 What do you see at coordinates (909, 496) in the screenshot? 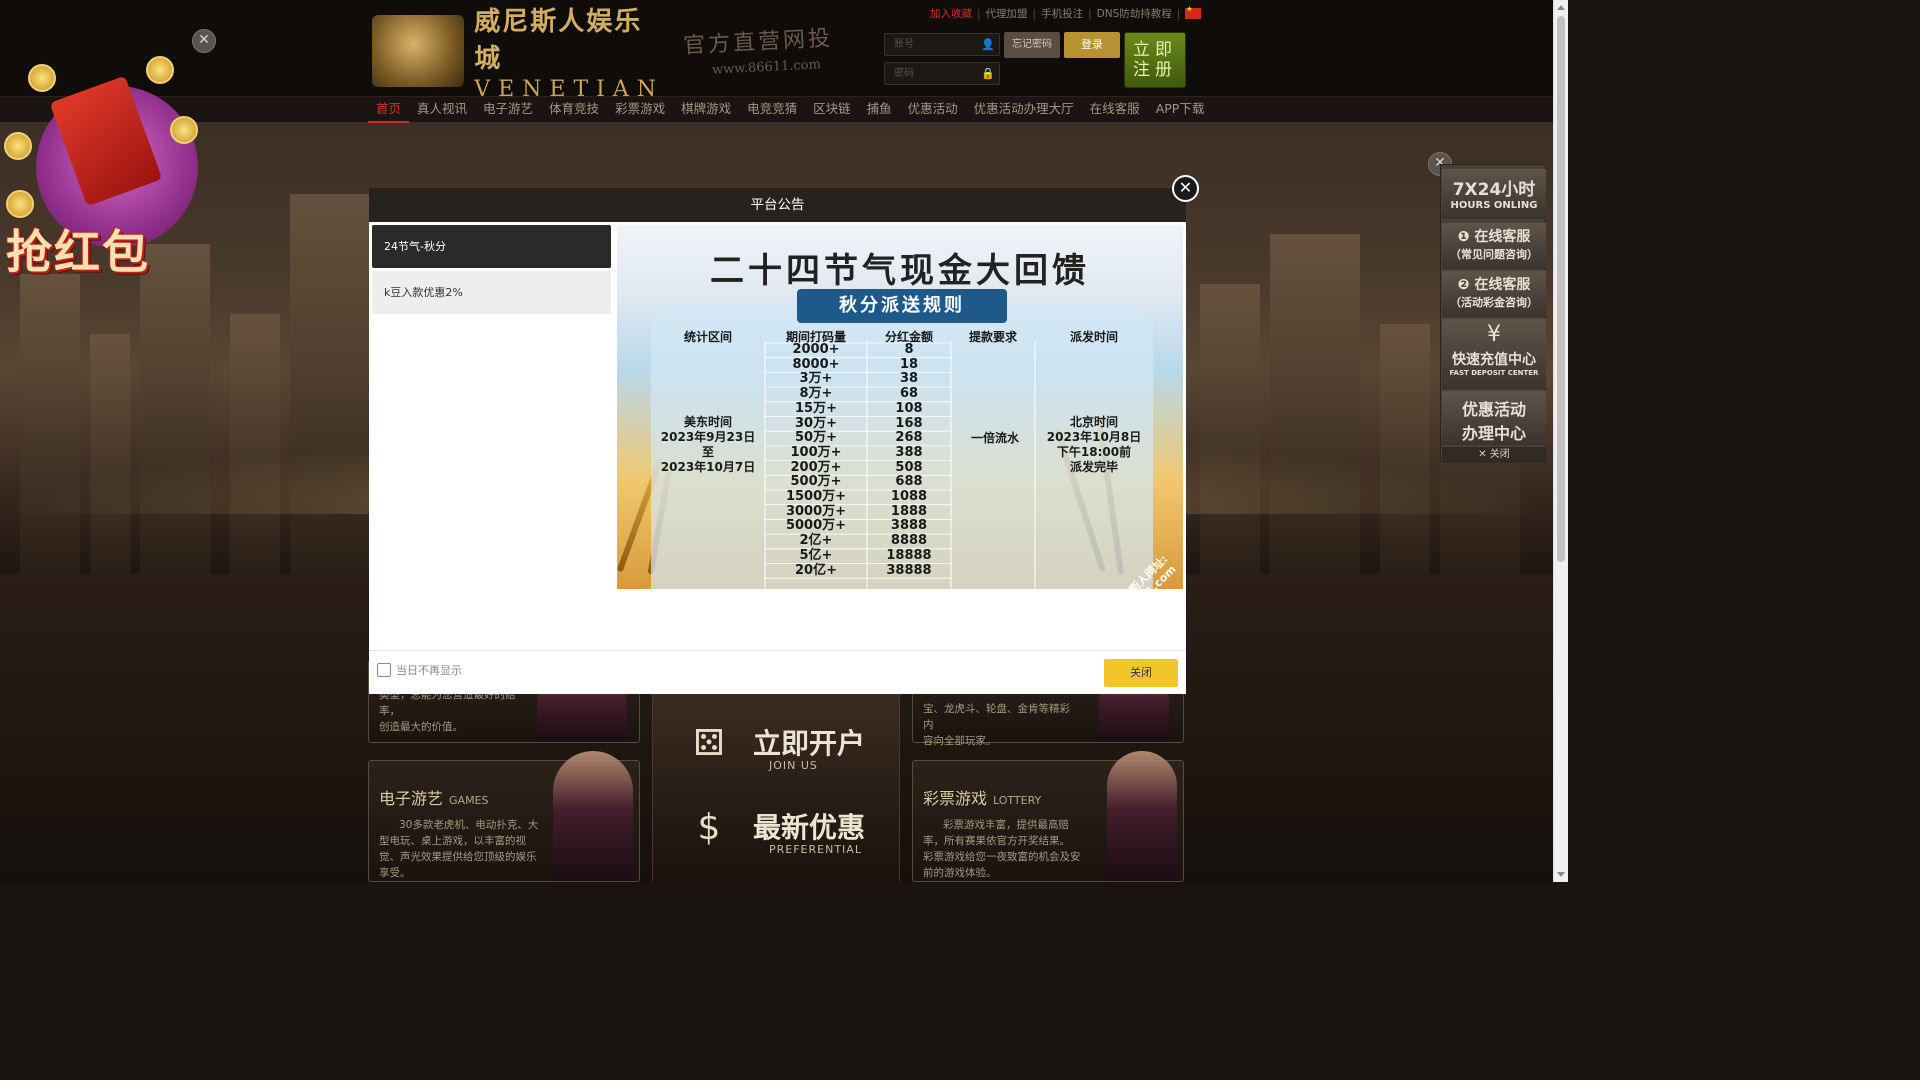
I see `bonus-cell: 1088` at bounding box center [909, 496].